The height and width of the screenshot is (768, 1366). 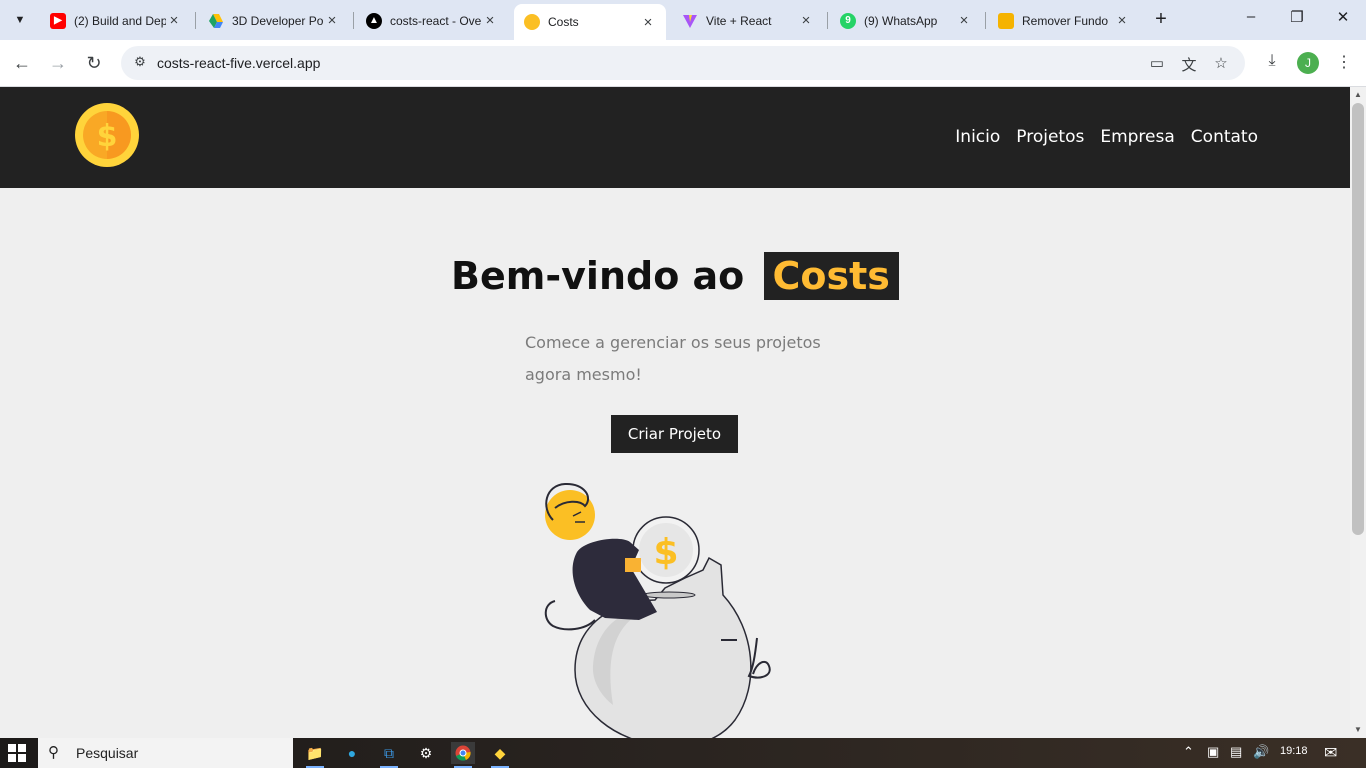 What do you see at coordinates (1294, 751) in the screenshot?
I see `taskbar-clock: 19:18` at bounding box center [1294, 751].